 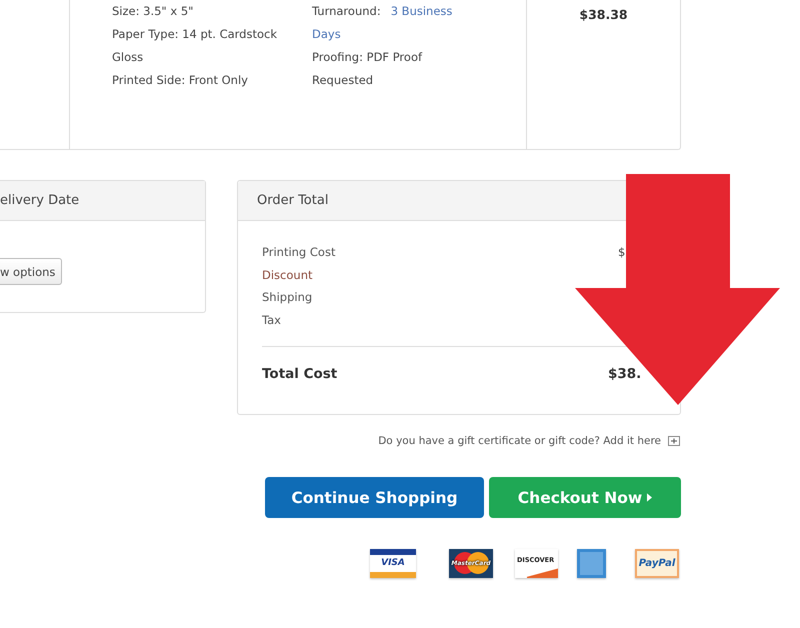 What do you see at coordinates (40, 200) in the screenshot?
I see `panel-title: elivery Date` at bounding box center [40, 200].